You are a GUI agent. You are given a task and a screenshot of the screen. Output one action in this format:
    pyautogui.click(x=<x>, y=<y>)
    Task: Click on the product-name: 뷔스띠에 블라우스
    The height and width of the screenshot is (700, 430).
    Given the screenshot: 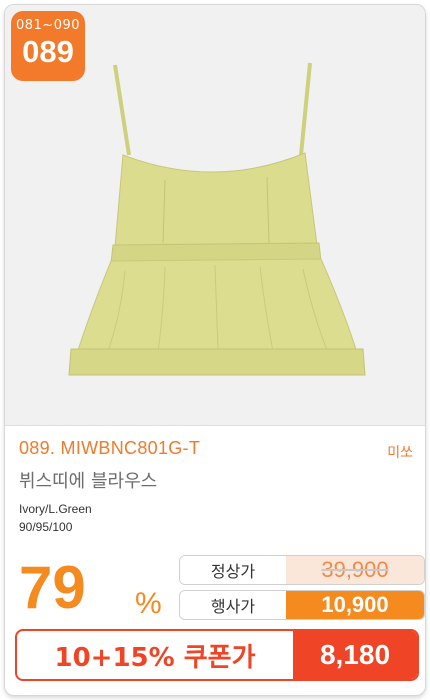 What is the action you would take?
    pyautogui.click(x=88, y=480)
    